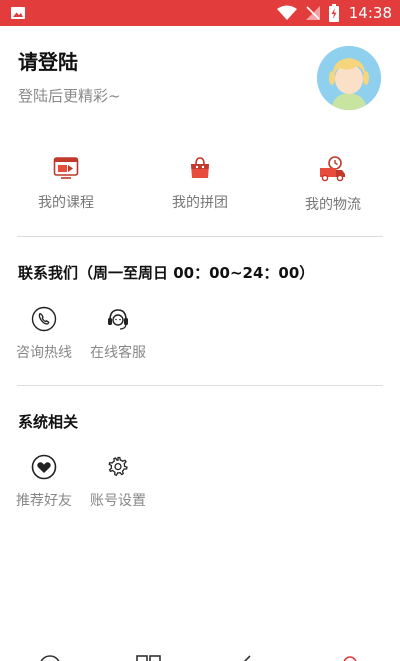 The width and height of the screenshot is (400, 661). I want to click on video-course-icon, so click(66, 168).